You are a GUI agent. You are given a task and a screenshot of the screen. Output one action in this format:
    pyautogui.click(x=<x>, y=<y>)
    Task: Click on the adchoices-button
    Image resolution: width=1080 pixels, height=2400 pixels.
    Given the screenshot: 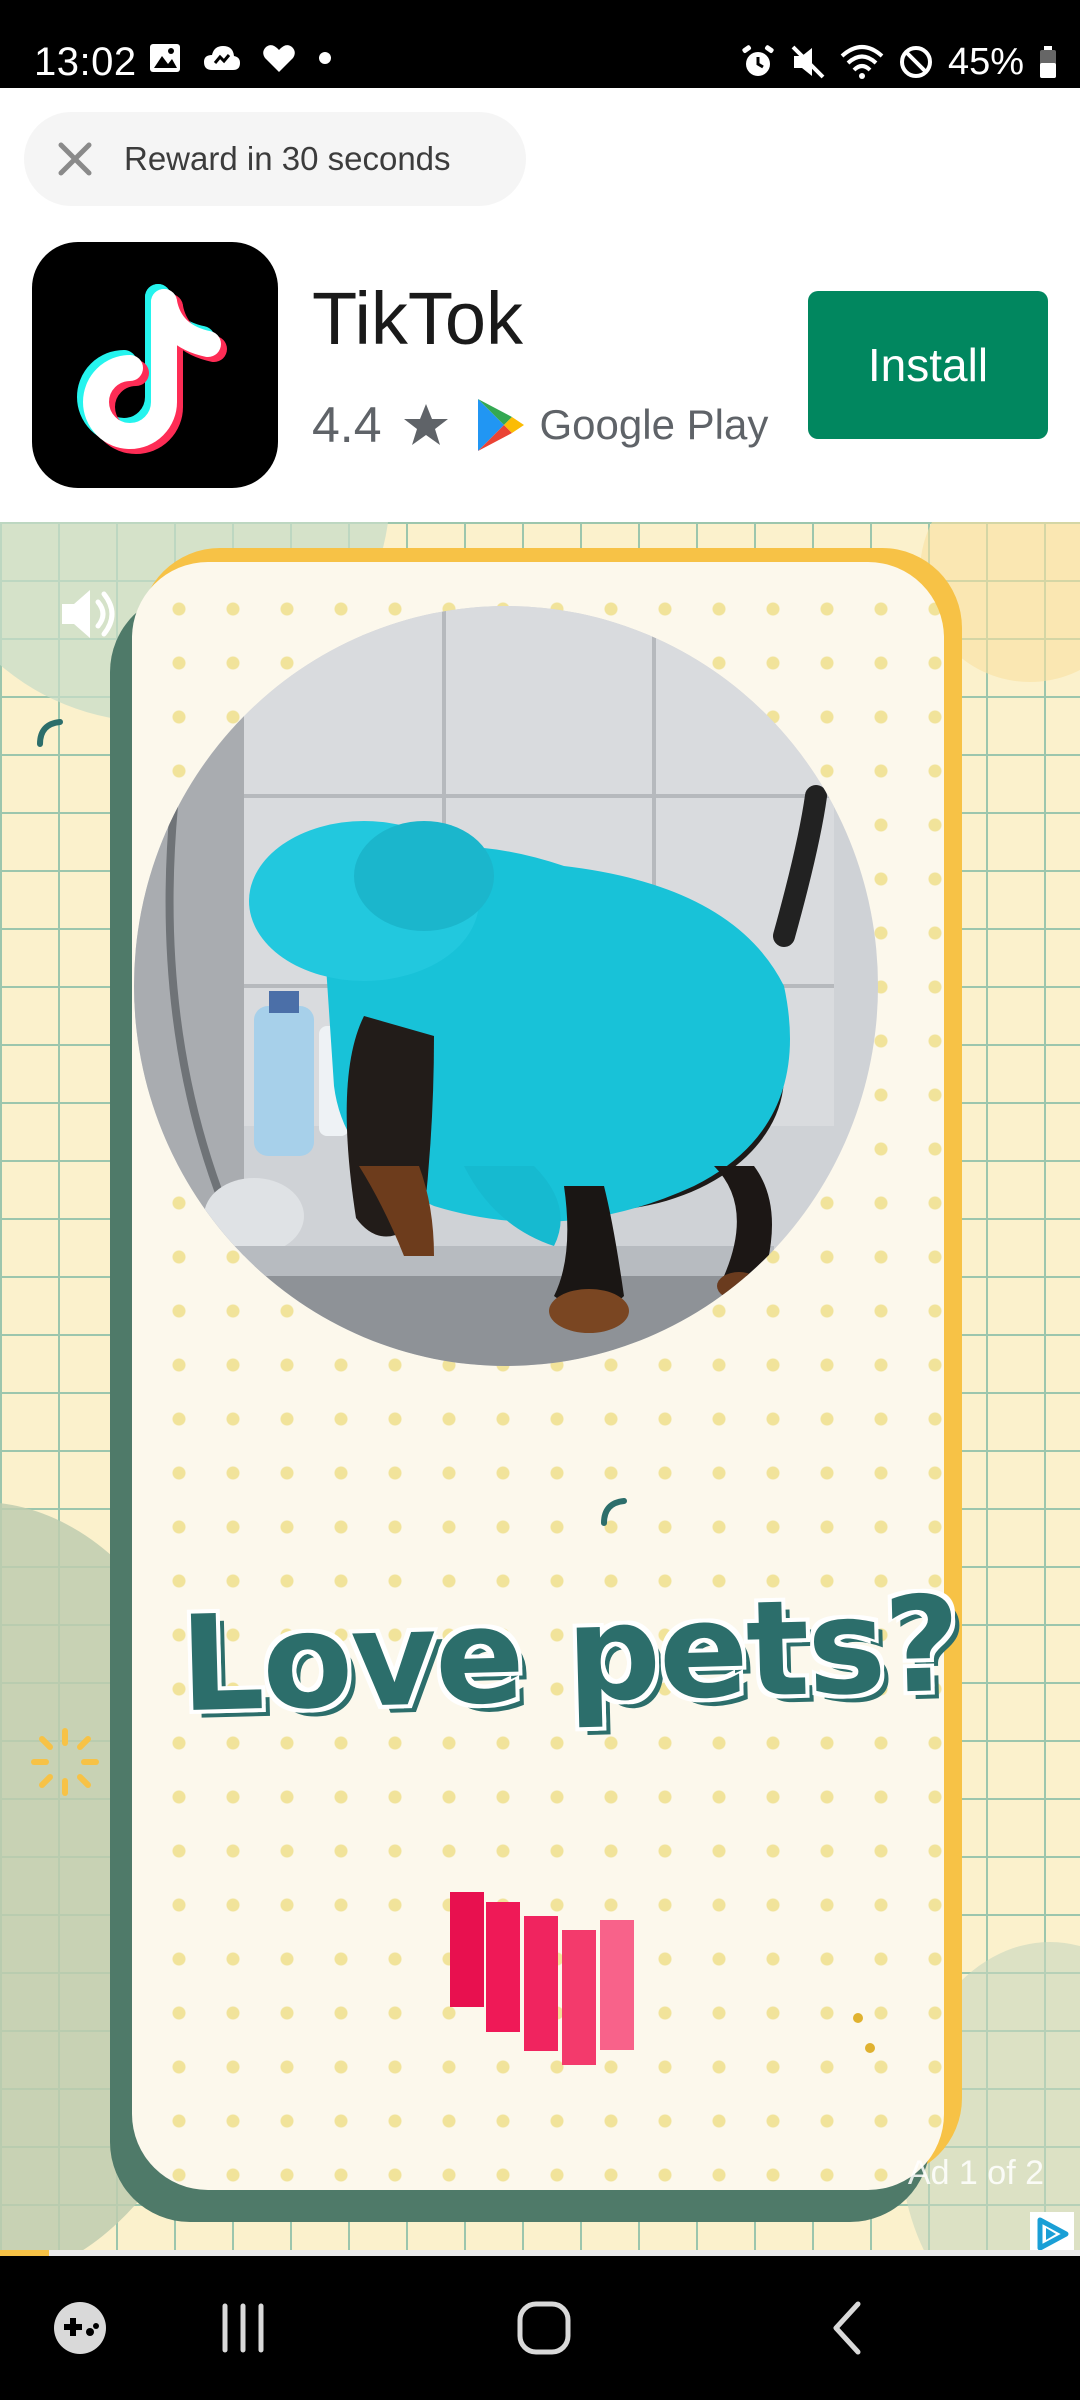 What is the action you would take?
    pyautogui.click(x=1052, y=2232)
    